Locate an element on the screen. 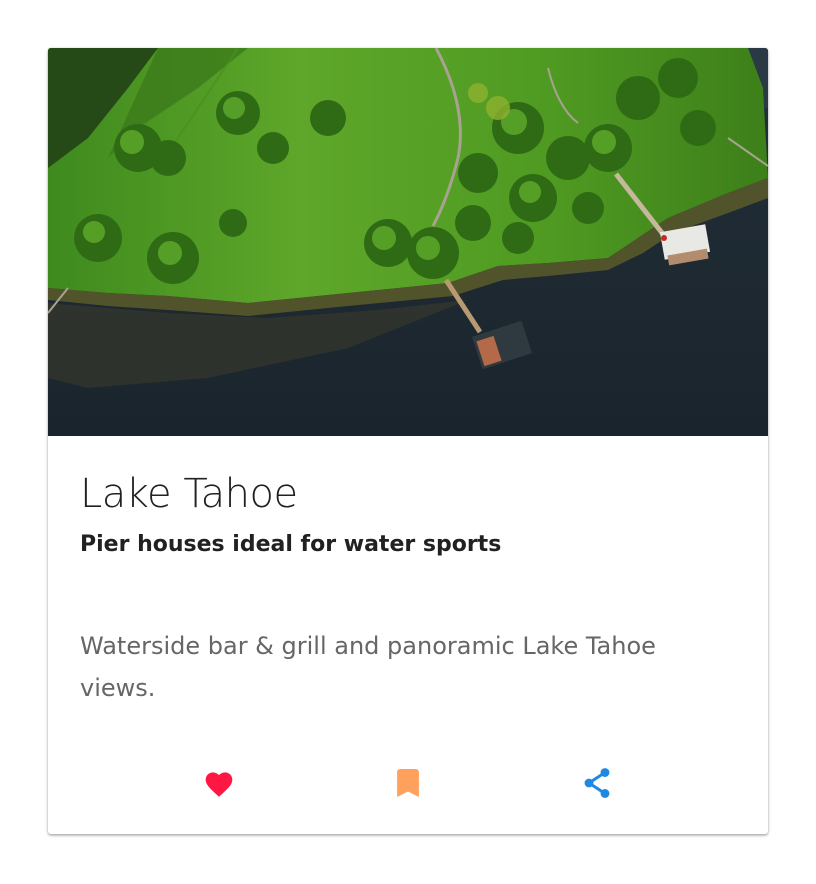 This screenshot has width=816, height=884. card-title: Lake Tahoe is located at coordinates (189, 494).